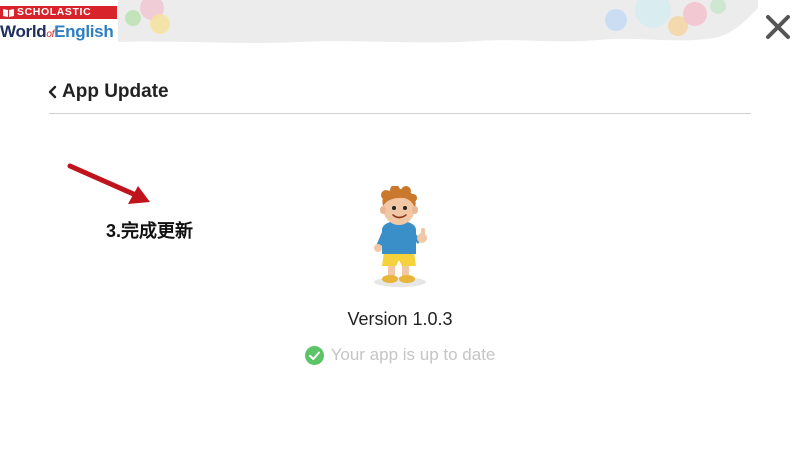 The height and width of the screenshot is (449, 800). Describe the element at coordinates (108, 183) in the screenshot. I see `annotation-arrow-icon` at that location.